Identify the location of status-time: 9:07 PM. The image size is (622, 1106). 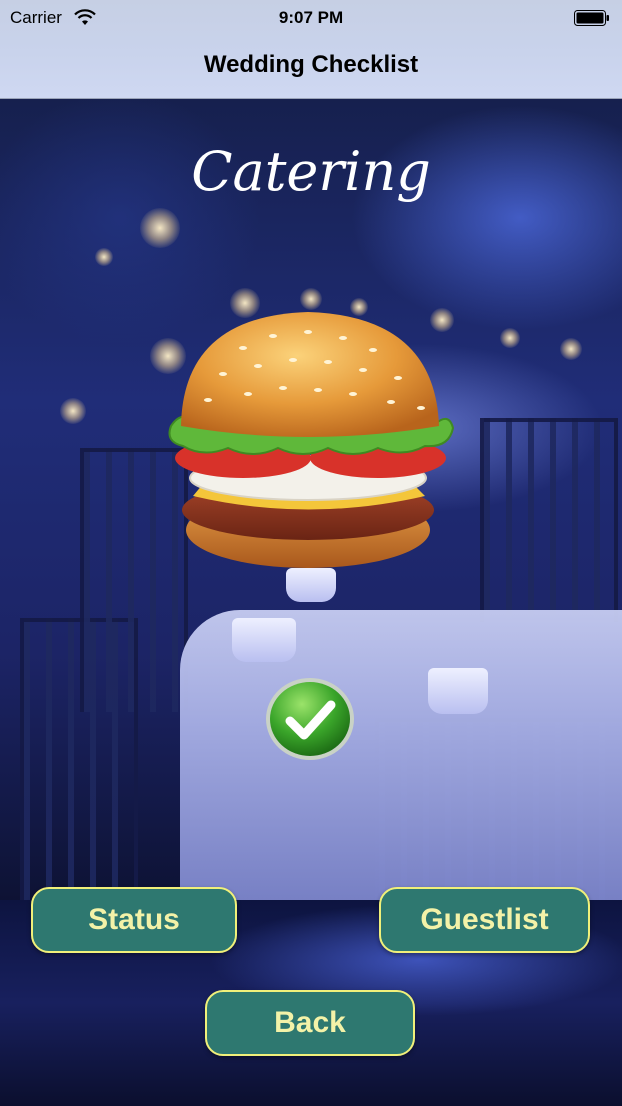
(311, 17).